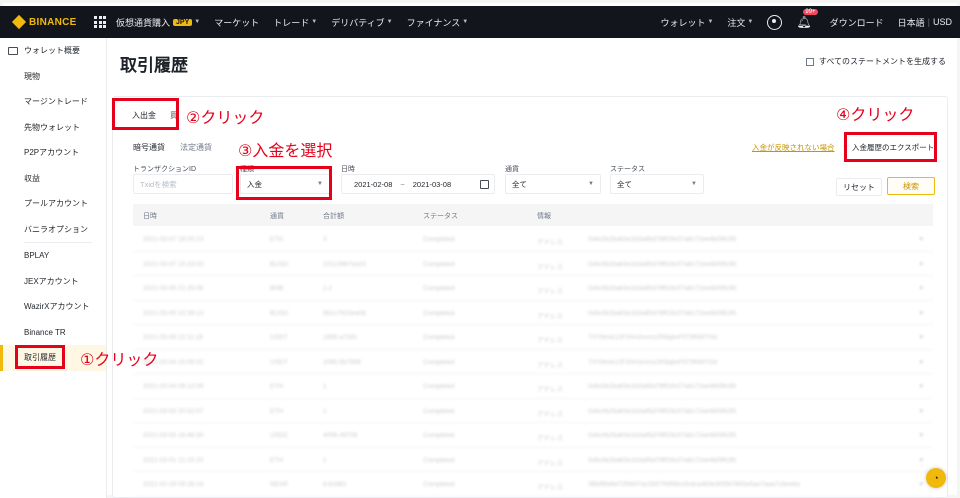 This screenshot has width=960, height=498. I want to click on search-button: 検索, so click(911, 186).